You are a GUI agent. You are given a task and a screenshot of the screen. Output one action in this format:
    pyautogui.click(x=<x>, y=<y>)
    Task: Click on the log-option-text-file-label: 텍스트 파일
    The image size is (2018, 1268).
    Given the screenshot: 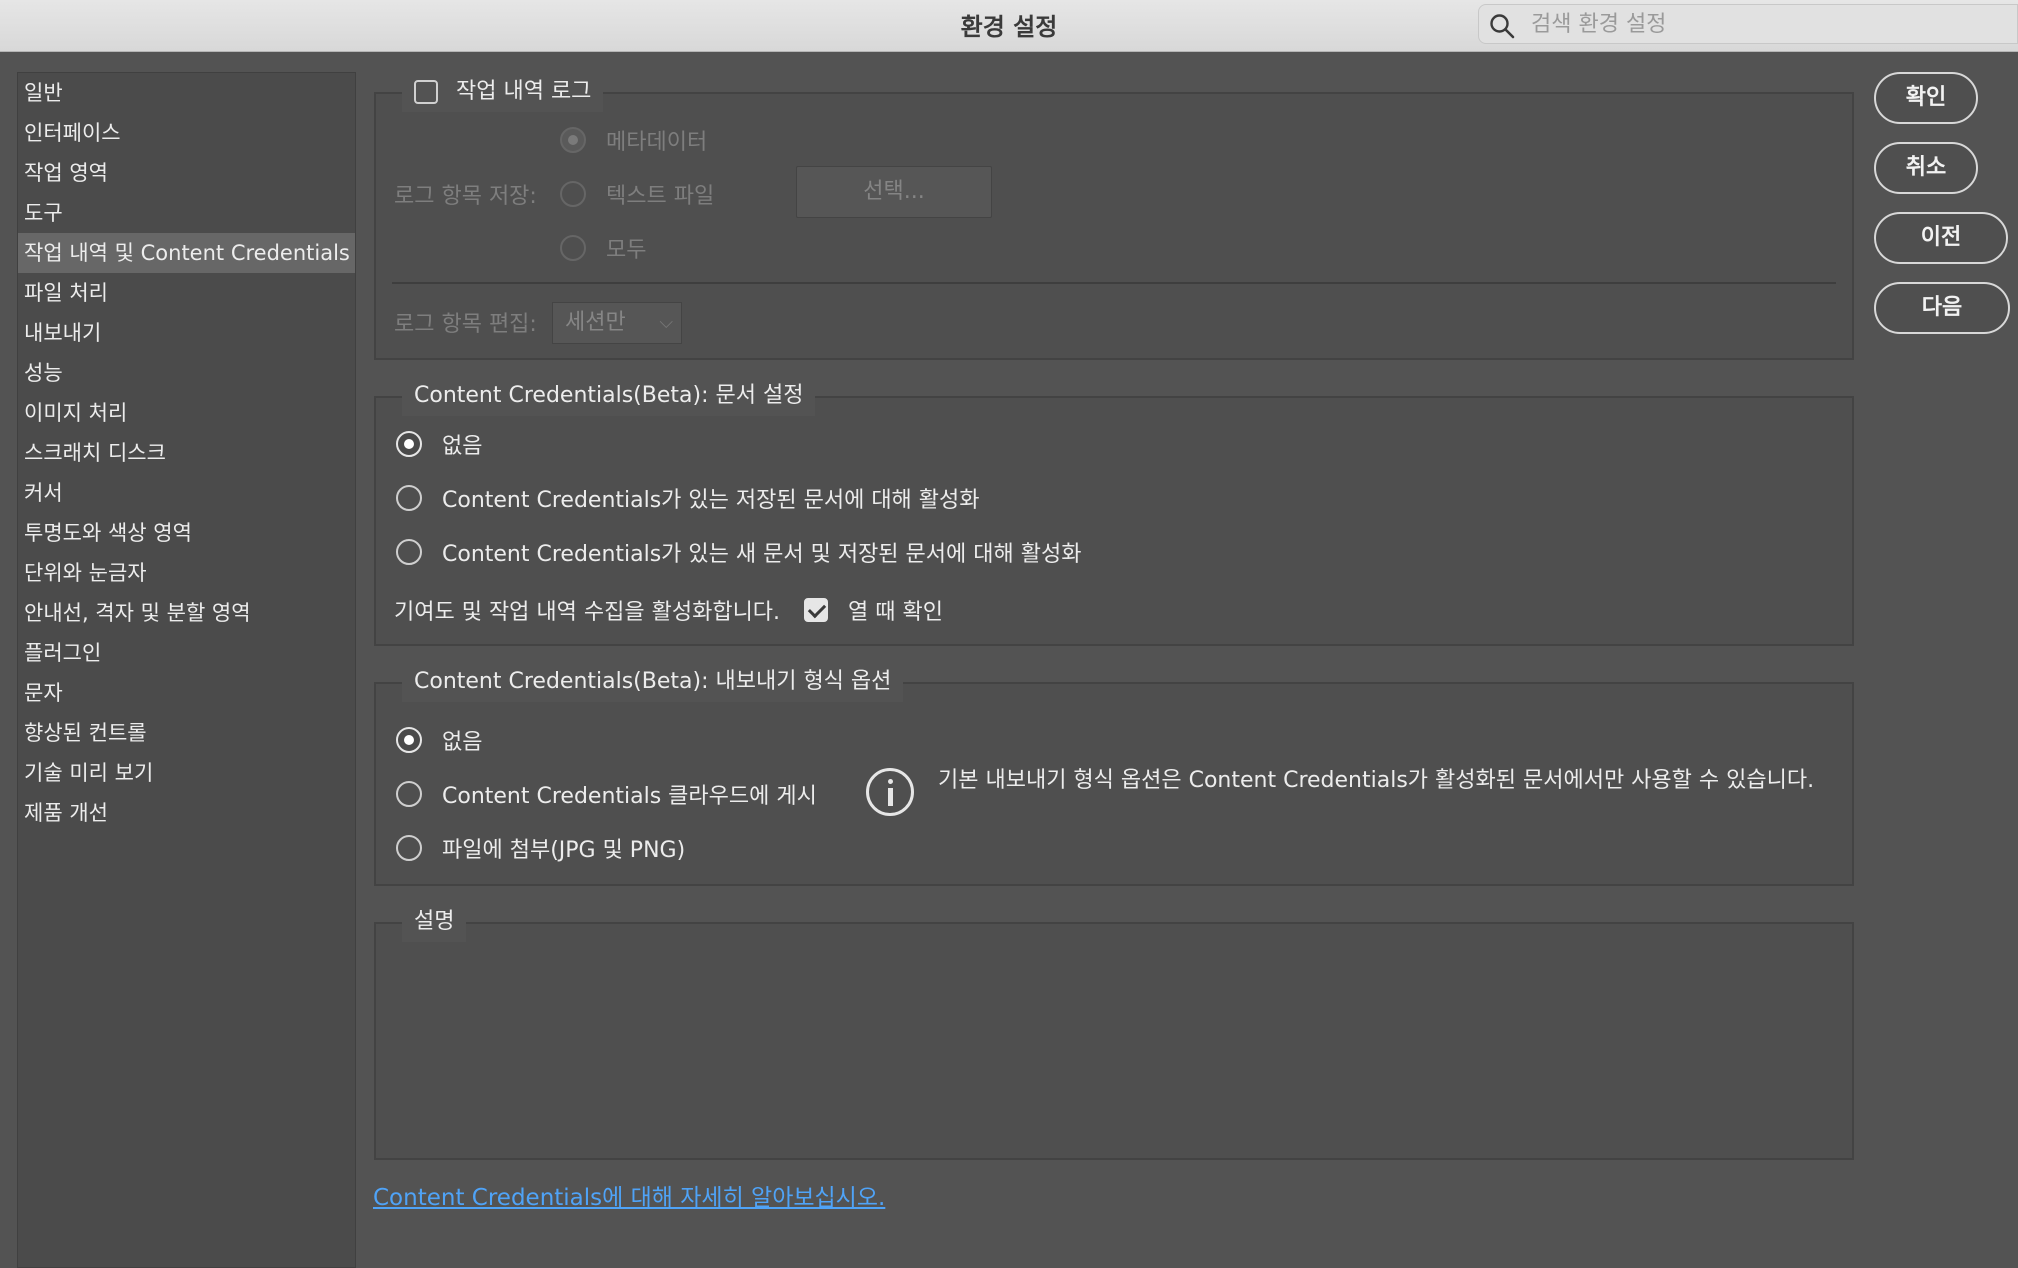 What is the action you would take?
    pyautogui.click(x=660, y=196)
    